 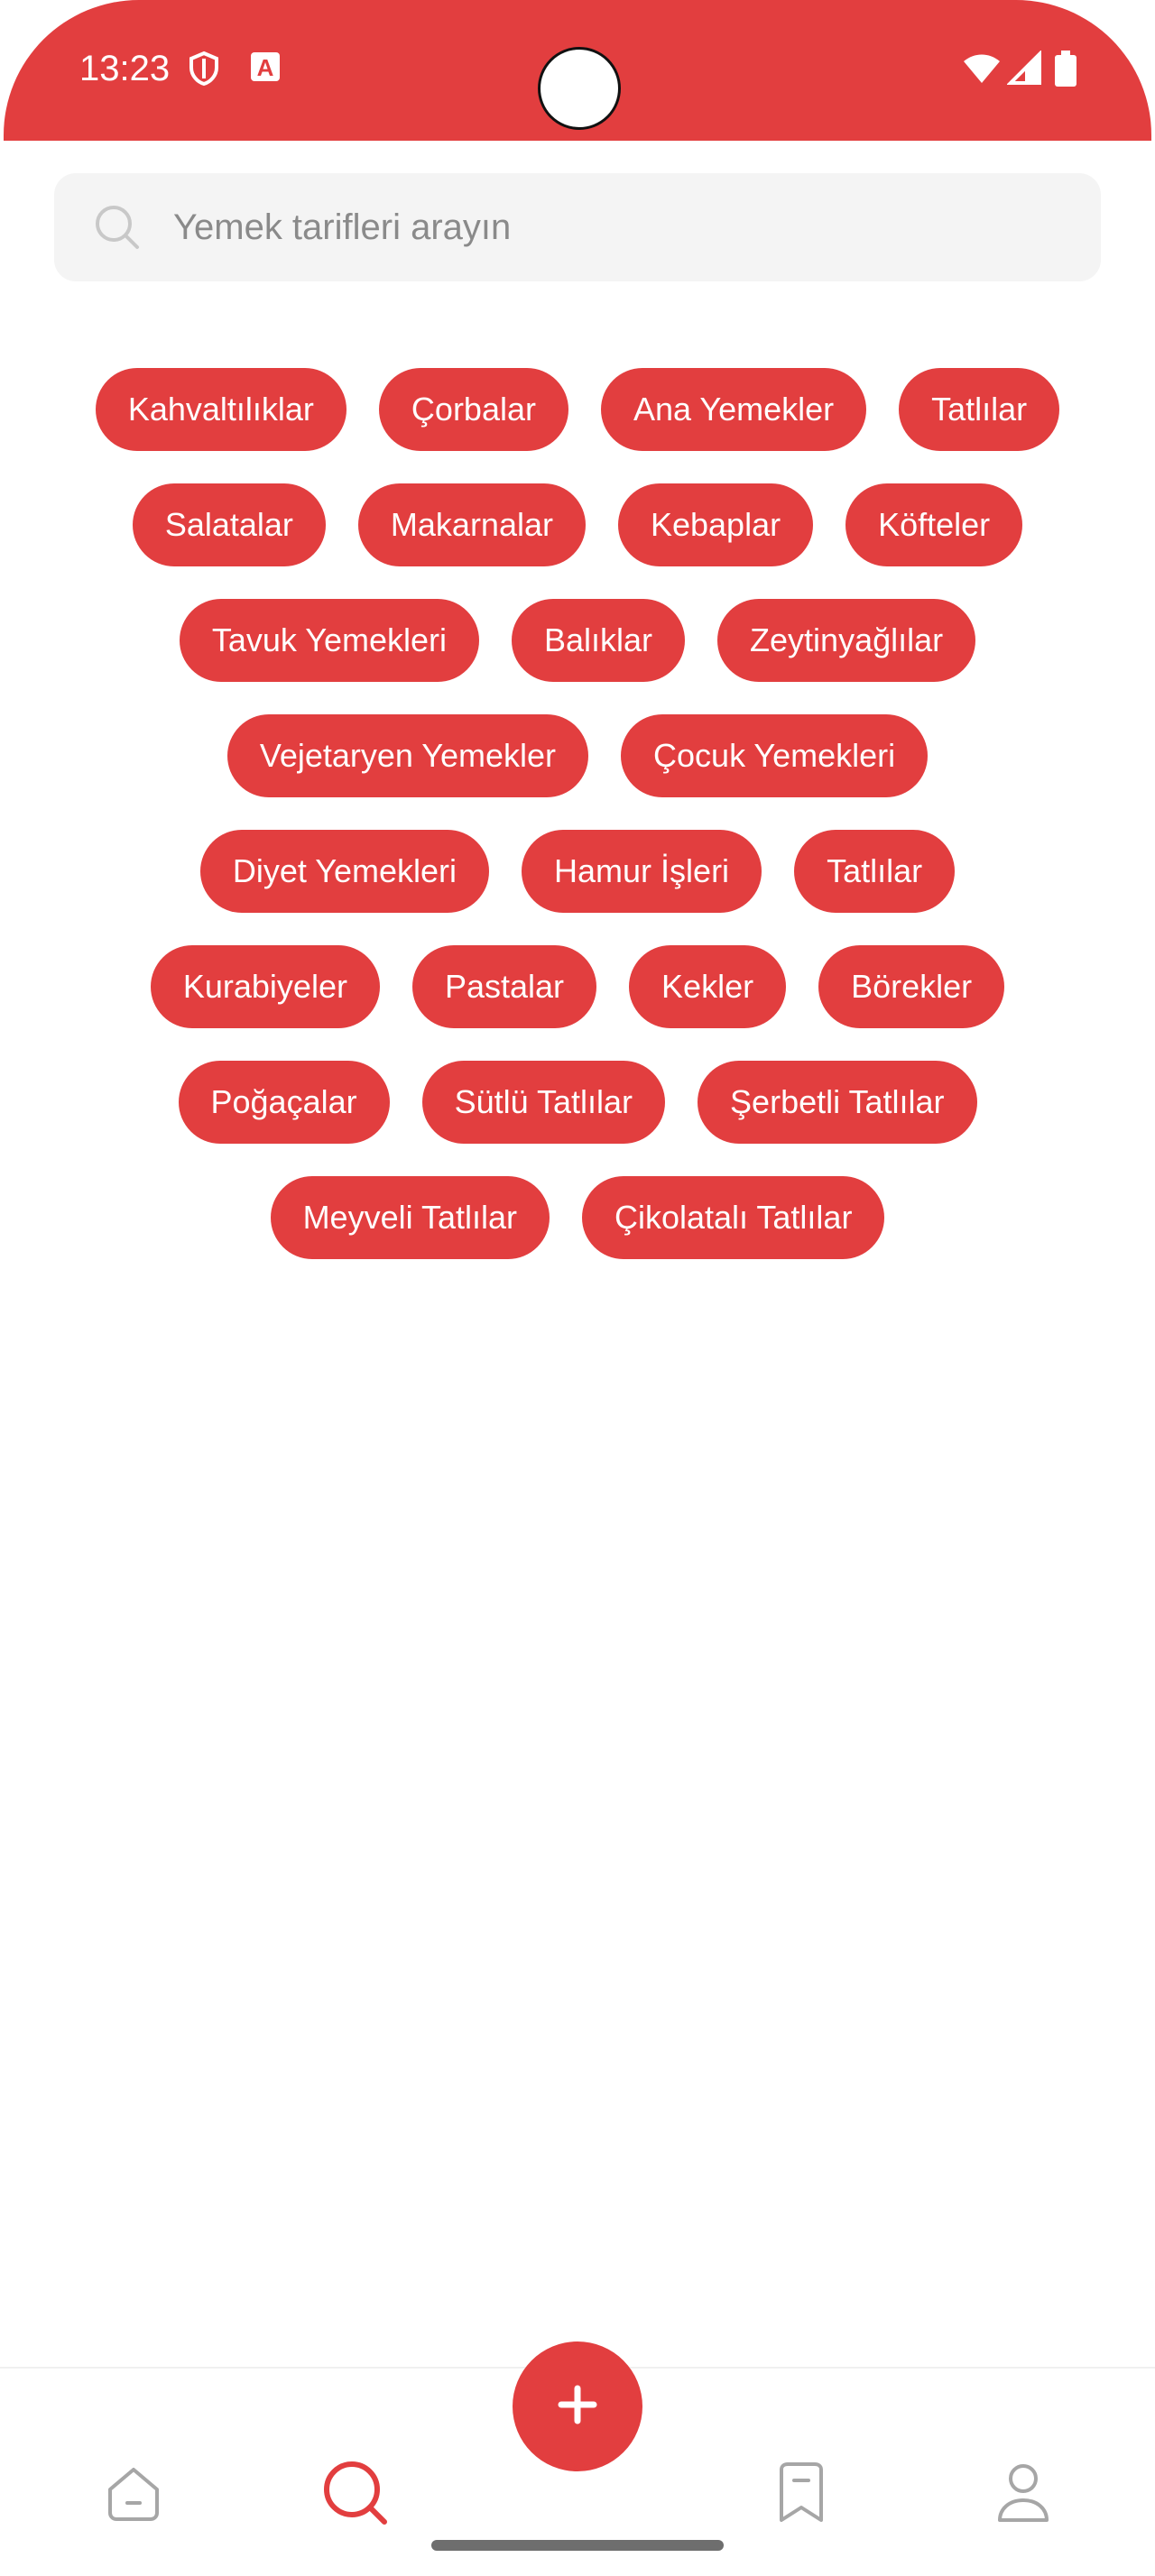 What do you see at coordinates (846, 641) in the screenshot?
I see `category-chip: Zeytinyağlılar` at bounding box center [846, 641].